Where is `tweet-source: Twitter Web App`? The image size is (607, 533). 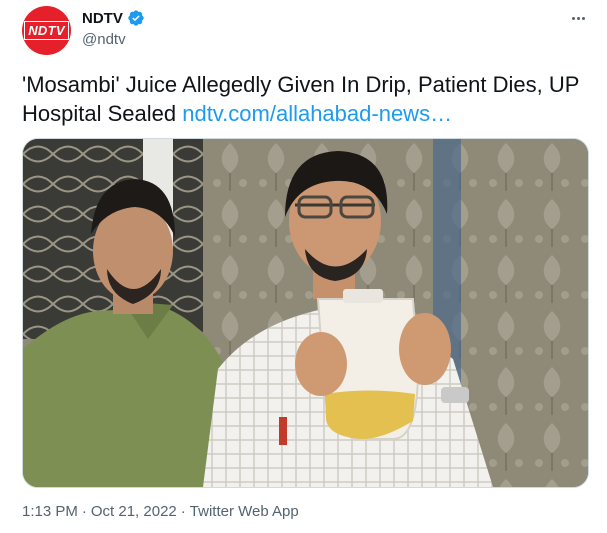 tweet-source: Twitter Web App is located at coordinates (244, 511).